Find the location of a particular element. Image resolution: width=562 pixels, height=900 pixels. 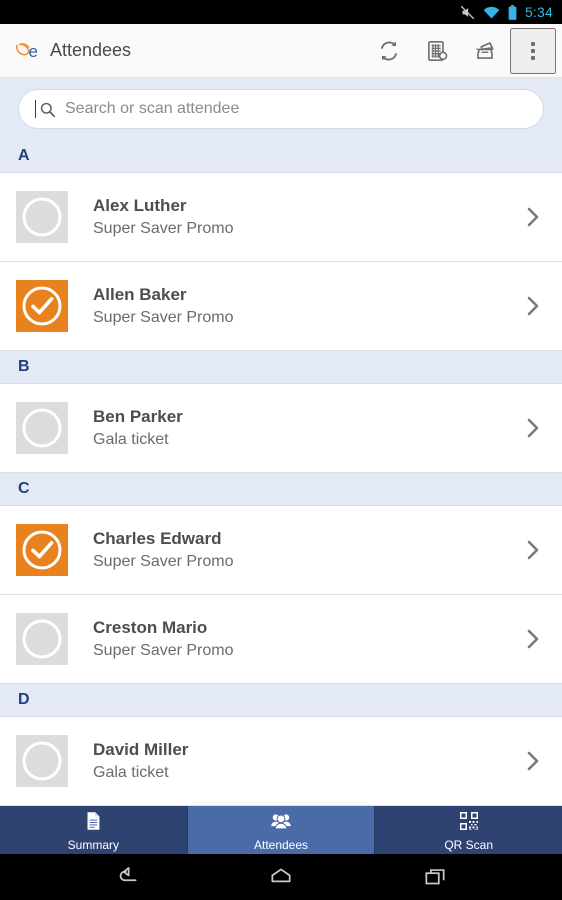

attendee-details: Allen Baker Super Saver Promo is located at coordinates (294, 306).